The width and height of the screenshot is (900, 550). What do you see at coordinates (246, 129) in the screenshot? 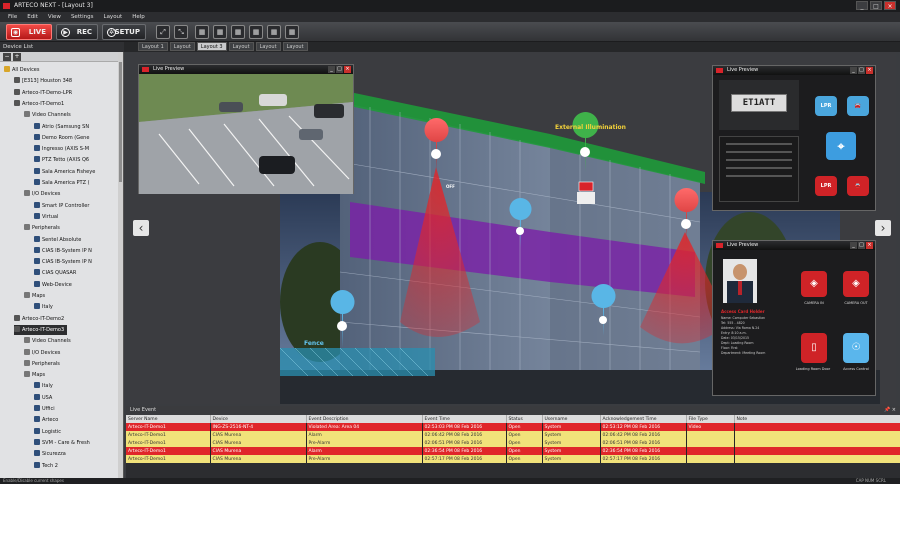
I see `live-preview-parking: Live Preview _ □ ×` at bounding box center [246, 129].